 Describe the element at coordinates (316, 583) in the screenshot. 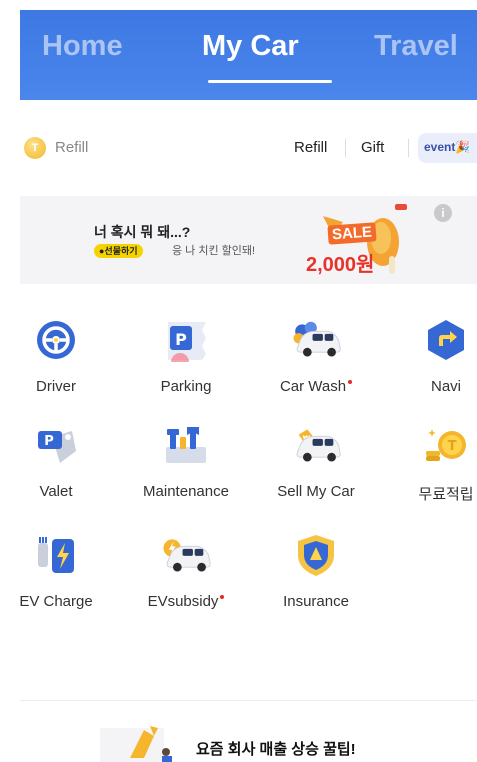

I see `service-insurance: Insurance` at that location.